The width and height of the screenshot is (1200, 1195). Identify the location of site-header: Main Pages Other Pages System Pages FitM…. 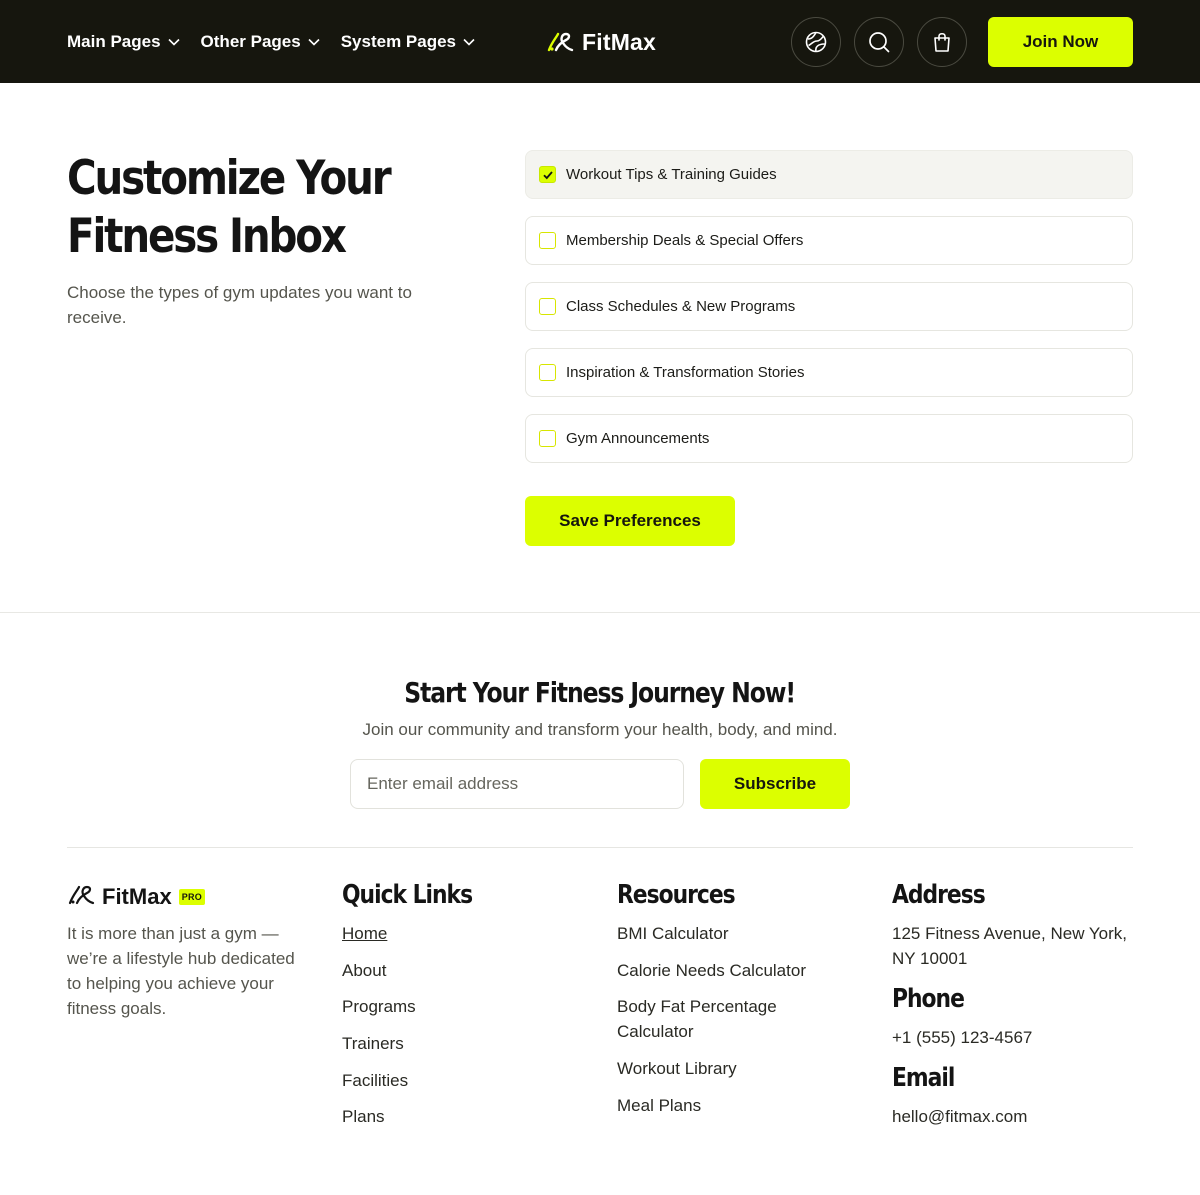
(600, 41).